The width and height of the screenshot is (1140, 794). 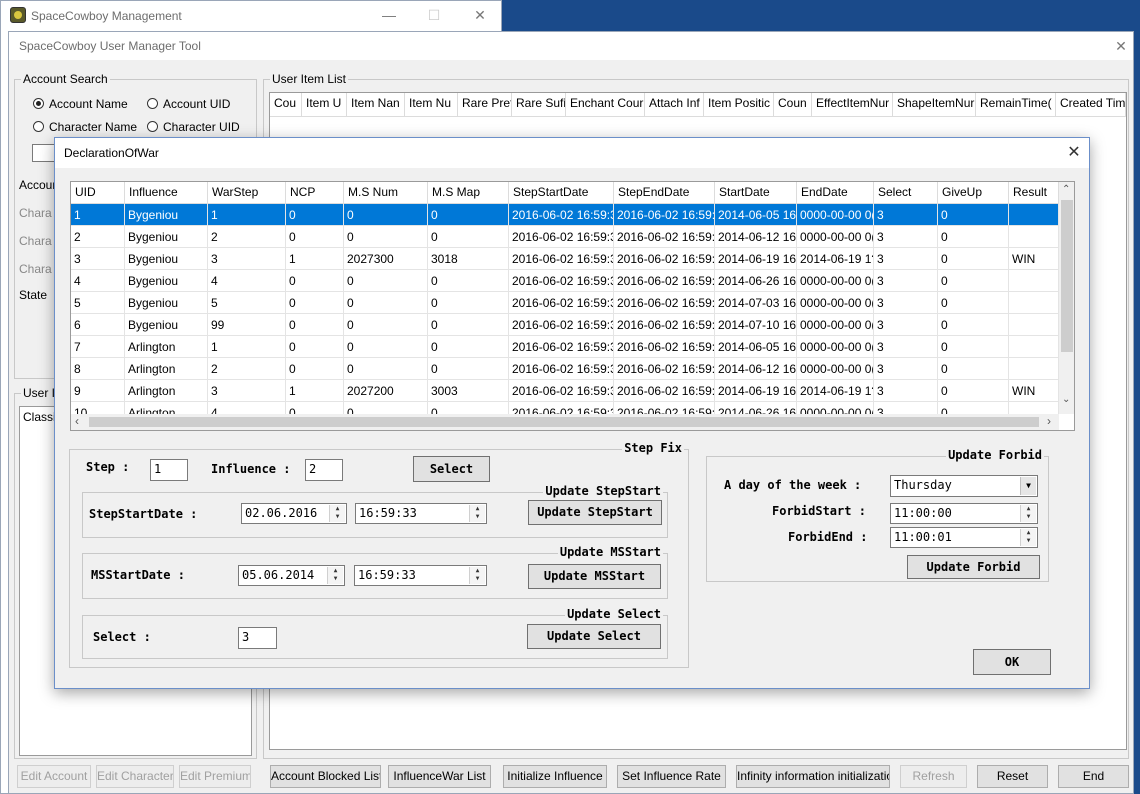 I want to click on forbid-end-spinner: ▲ ▼, so click(x=1028, y=537).